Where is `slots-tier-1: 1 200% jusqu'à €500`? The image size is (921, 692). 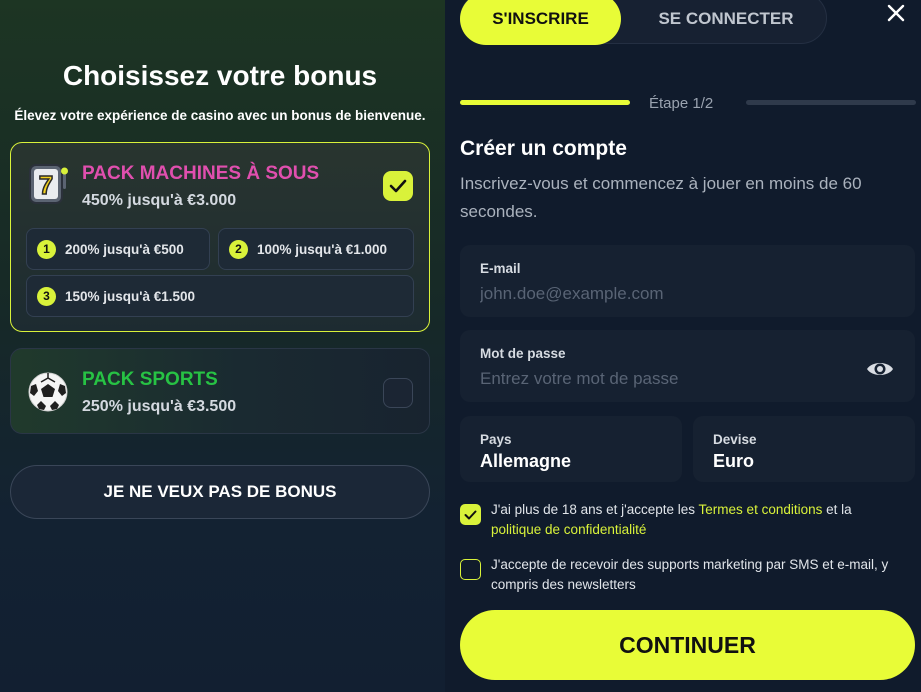 slots-tier-1: 1 200% jusqu'à €500 is located at coordinates (118, 249).